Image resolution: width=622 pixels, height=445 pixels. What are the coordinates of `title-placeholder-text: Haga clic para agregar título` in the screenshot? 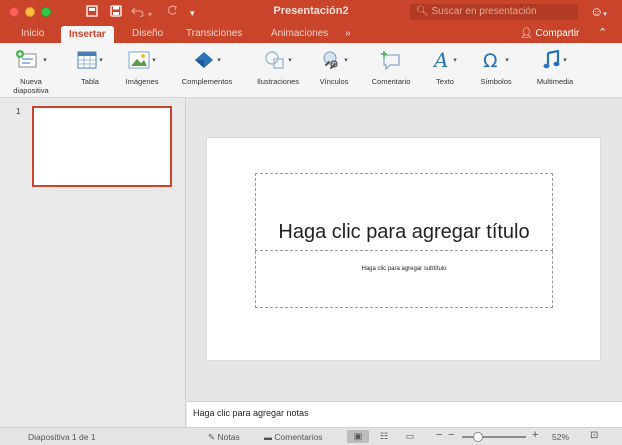 It's located at (404, 232).